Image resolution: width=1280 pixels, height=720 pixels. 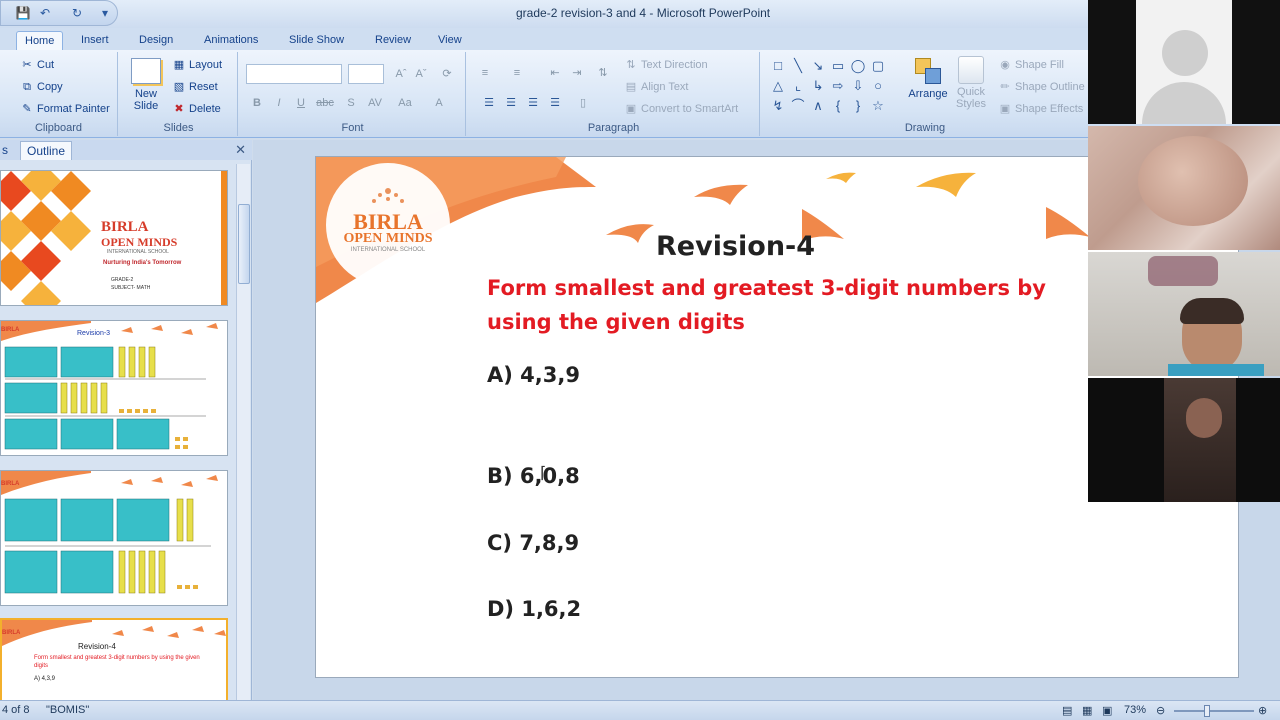 What do you see at coordinates (681, 109) in the screenshot?
I see `convert-smartart-button: ▣ Convert to SmartArt` at bounding box center [681, 109].